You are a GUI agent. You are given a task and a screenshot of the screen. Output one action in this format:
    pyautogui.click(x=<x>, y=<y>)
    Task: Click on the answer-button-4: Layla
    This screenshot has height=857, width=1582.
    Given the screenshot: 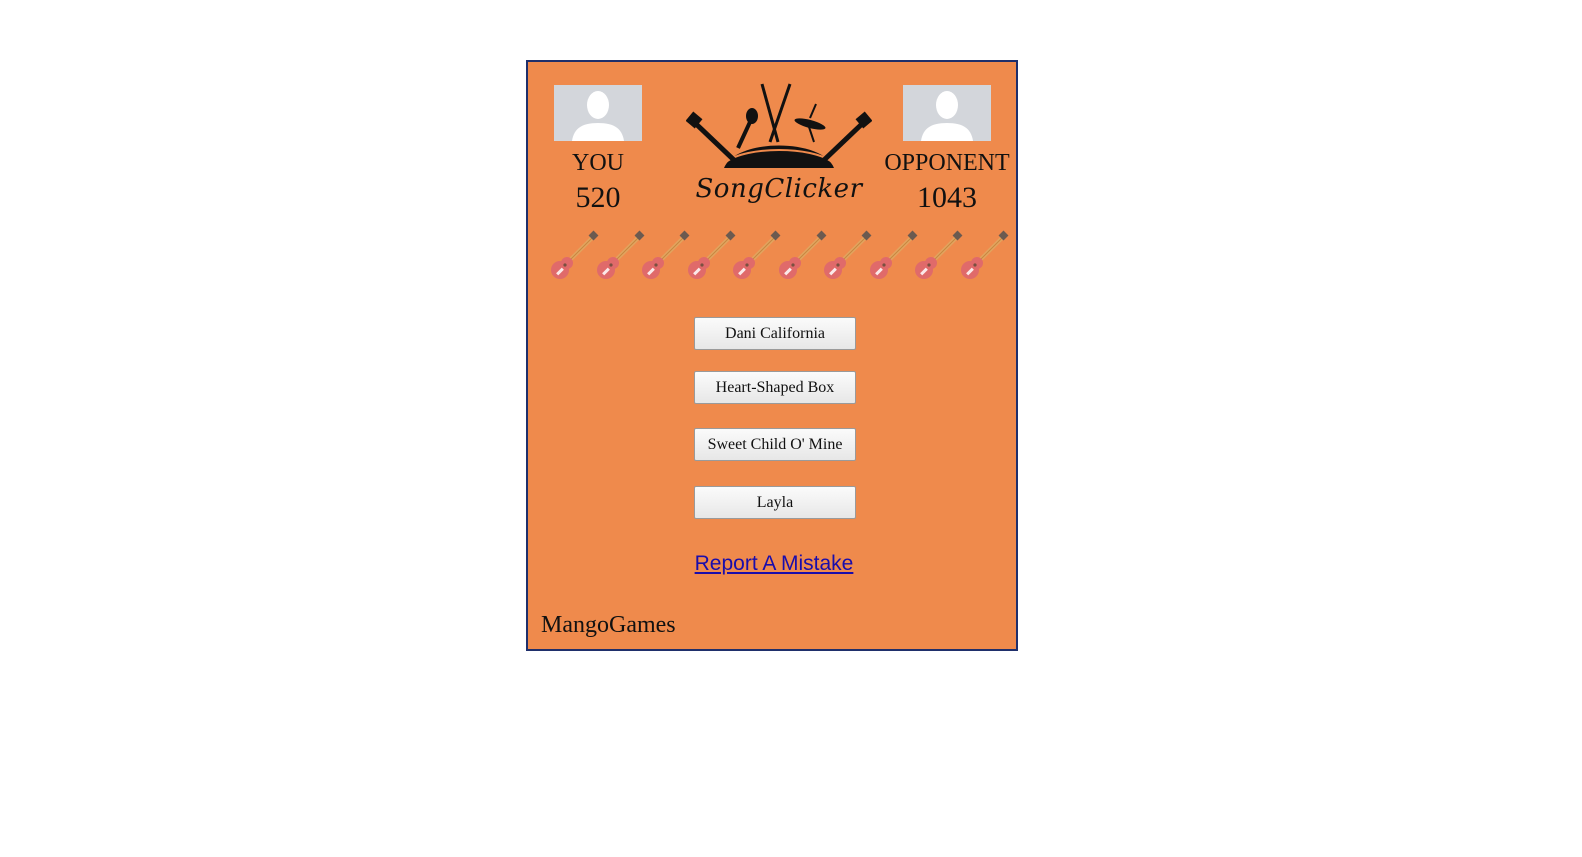 What is the action you would take?
    pyautogui.click(x=775, y=502)
    